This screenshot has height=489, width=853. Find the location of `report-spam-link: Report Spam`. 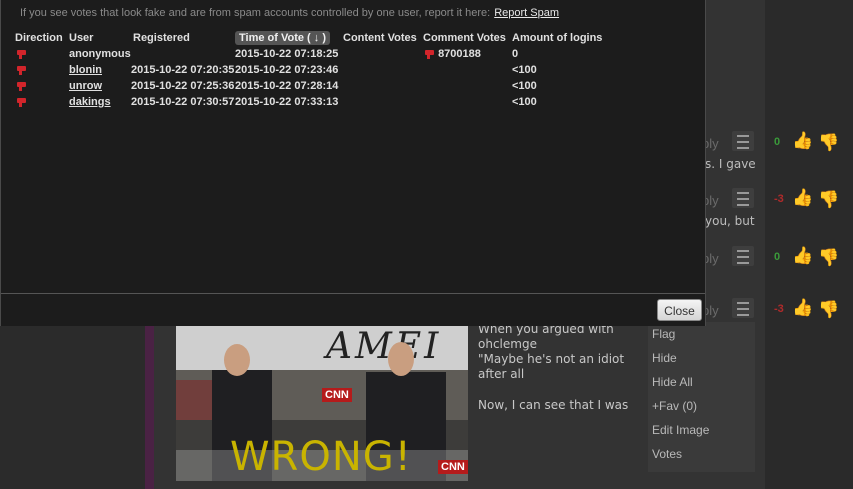

report-spam-link: Report Spam is located at coordinates (526, 13).